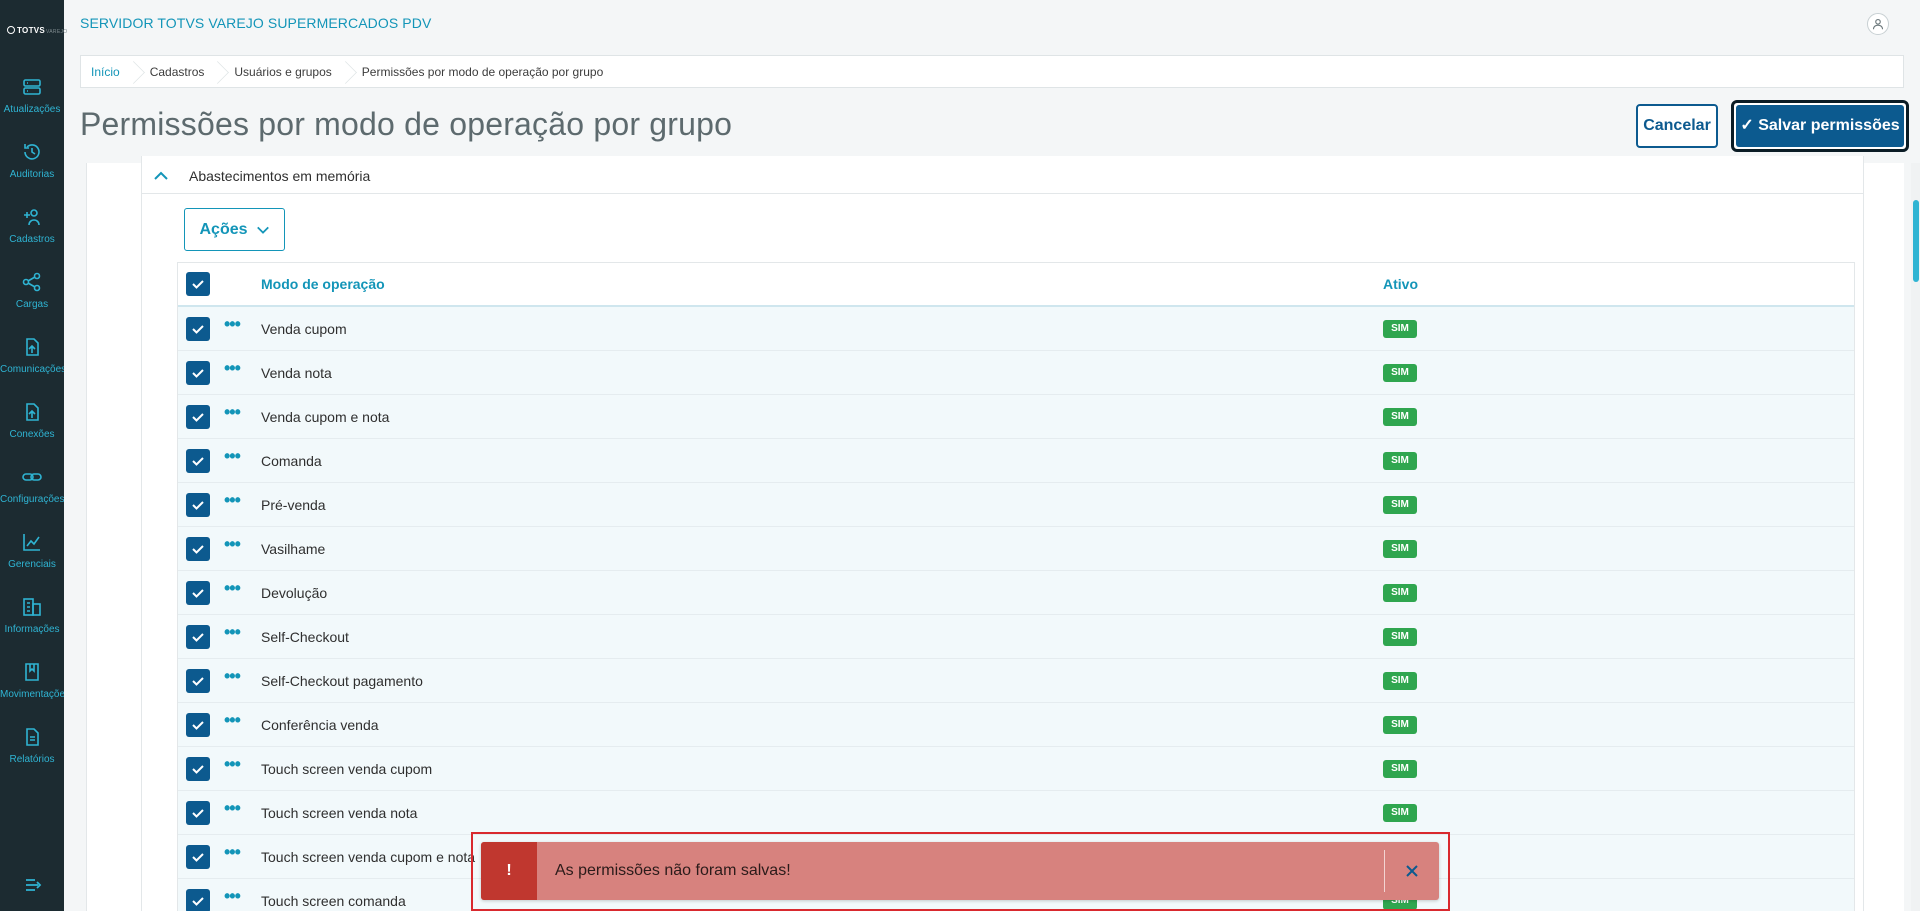 Image resolution: width=1920 pixels, height=911 pixels. Describe the element at coordinates (32, 236) in the screenshot. I see `sidebar-item-3: Cadastros` at that location.